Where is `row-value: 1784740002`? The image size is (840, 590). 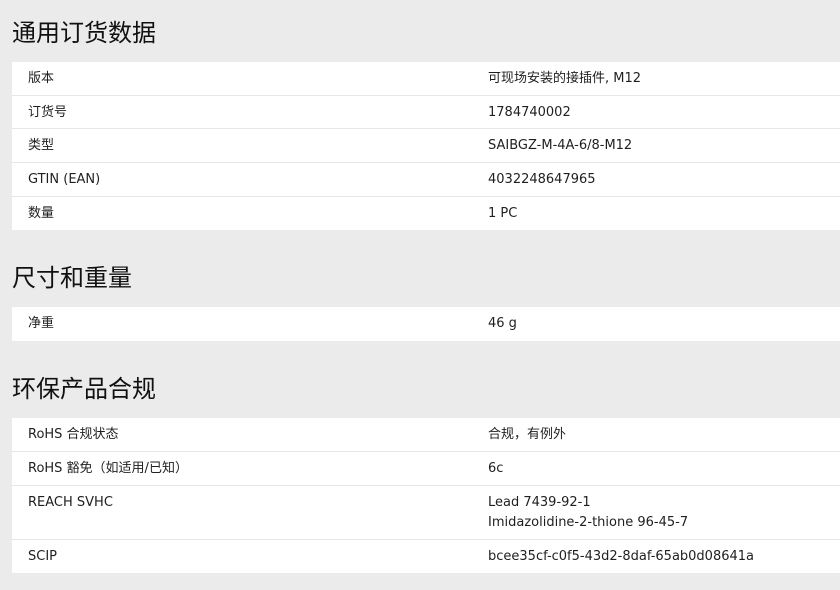
row-value: 1784740002 is located at coordinates (529, 112).